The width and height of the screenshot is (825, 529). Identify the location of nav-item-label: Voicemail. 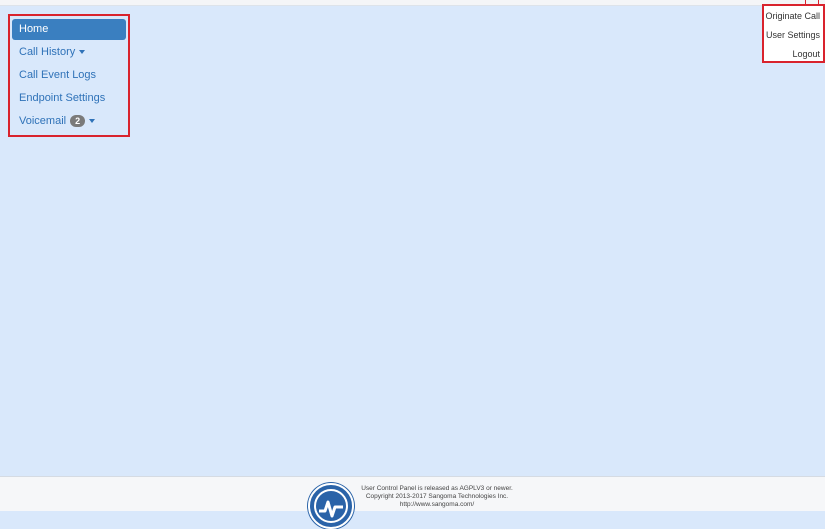
(43, 121).